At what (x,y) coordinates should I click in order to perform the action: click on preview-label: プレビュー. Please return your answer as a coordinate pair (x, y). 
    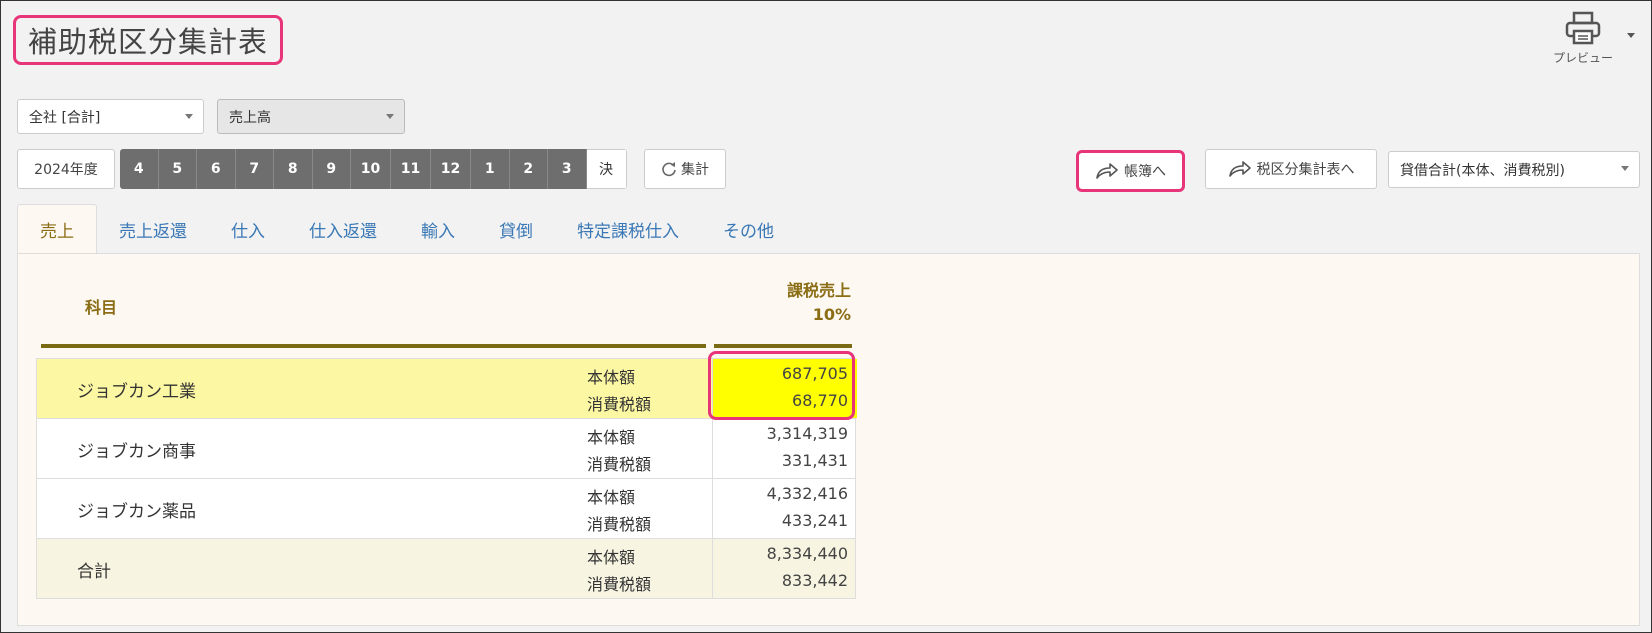
    Looking at the image, I should click on (1582, 58).